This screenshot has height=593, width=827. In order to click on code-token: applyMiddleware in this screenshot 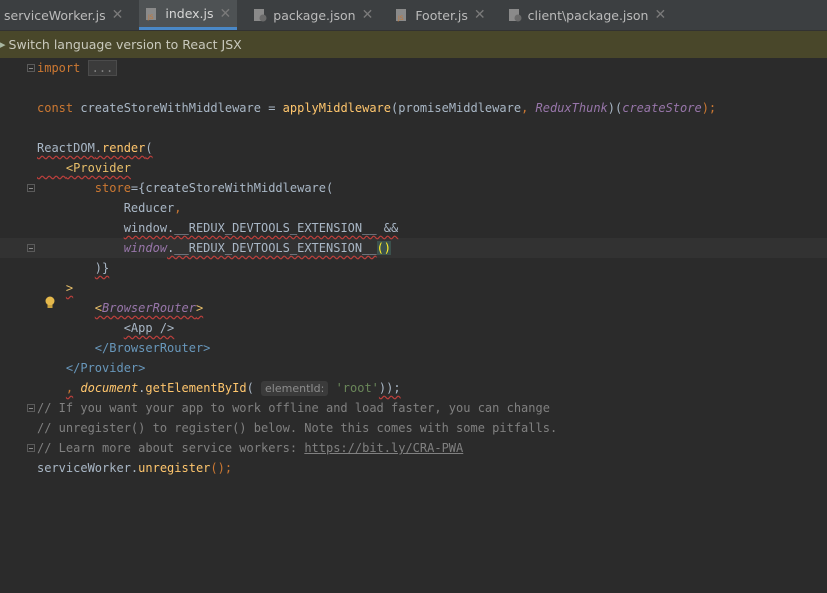, I will do `click(337, 108)`.